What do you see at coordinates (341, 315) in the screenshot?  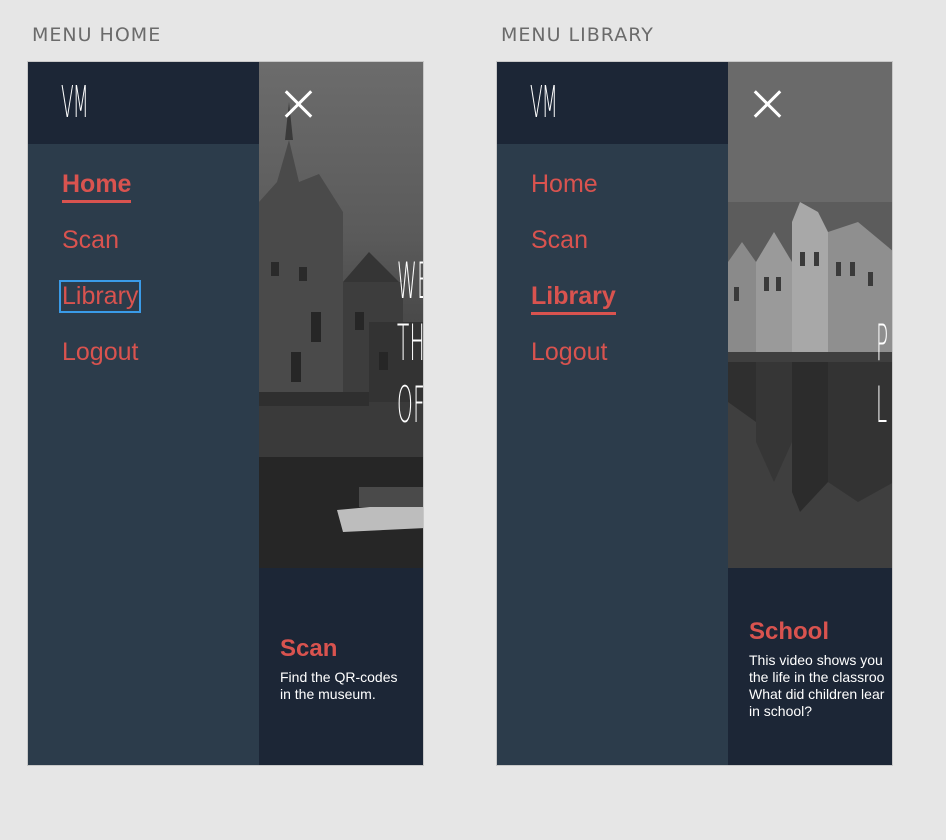 I see `hero-photo: WE TH OF` at bounding box center [341, 315].